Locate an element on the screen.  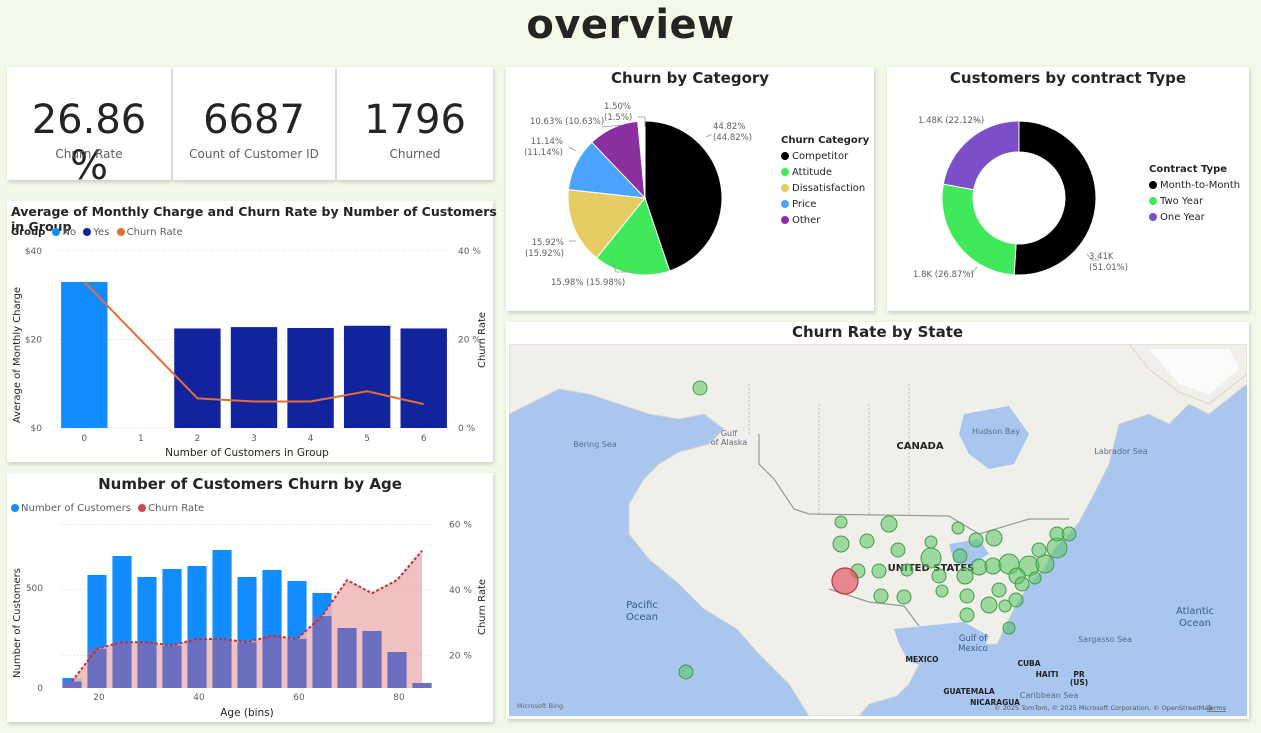
legend-title: Churn Category is located at coordinates (825, 140).